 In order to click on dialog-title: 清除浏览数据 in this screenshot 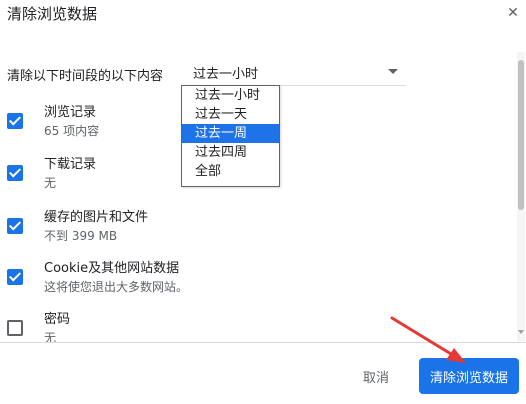, I will do `click(52, 14)`.